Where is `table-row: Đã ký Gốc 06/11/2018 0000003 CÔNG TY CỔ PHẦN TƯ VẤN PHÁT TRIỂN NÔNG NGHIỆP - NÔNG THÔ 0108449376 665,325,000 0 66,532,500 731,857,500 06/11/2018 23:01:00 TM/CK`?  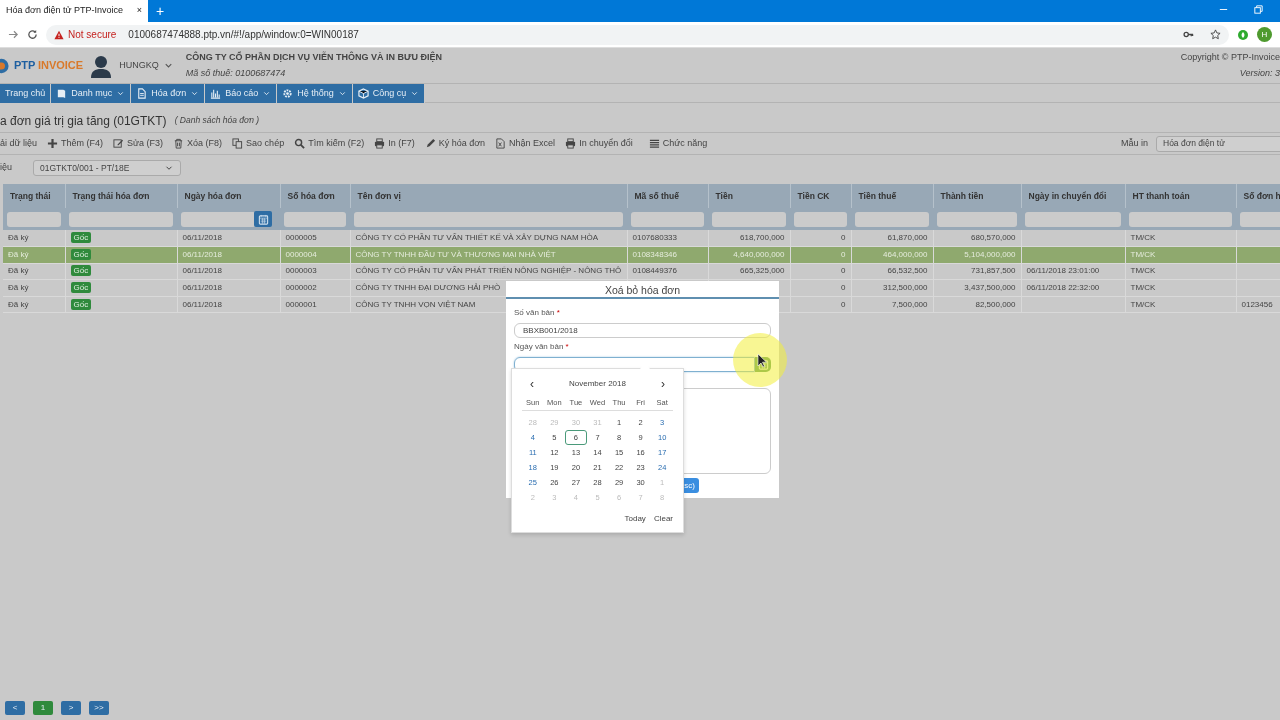 table-row: Đã ký Gốc 06/11/2018 0000003 CÔNG TY CỔ PHẦN TƯ VẤN PHÁT TRIỂN NÔNG NGHIỆP - NÔNG THÔ 0108449376 665,325,000 0 66,532,500 731,857,500 06/11/2018 23:01:00 TM/CK is located at coordinates (641, 271).